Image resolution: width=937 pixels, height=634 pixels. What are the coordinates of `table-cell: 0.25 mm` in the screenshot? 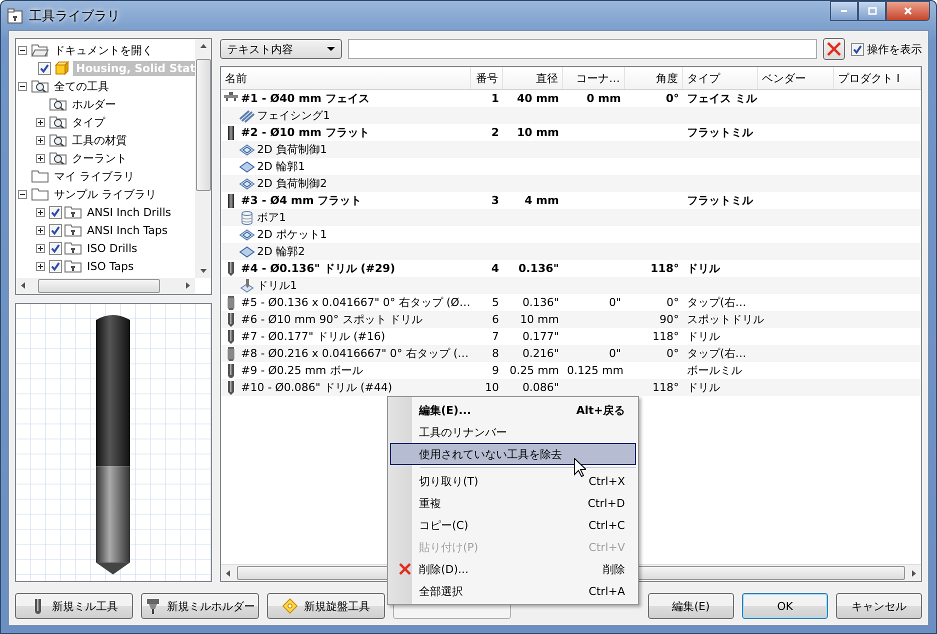 It's located at (534, 370).